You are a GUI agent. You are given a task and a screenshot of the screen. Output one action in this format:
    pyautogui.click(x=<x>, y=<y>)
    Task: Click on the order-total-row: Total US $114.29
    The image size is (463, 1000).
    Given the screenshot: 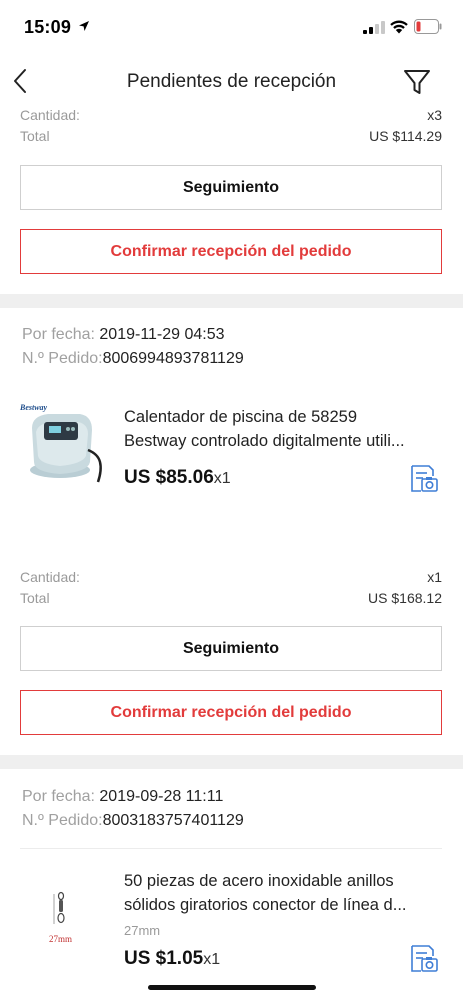 What is the action you would take?
    pyautogui.click(x=231, y=137)
    